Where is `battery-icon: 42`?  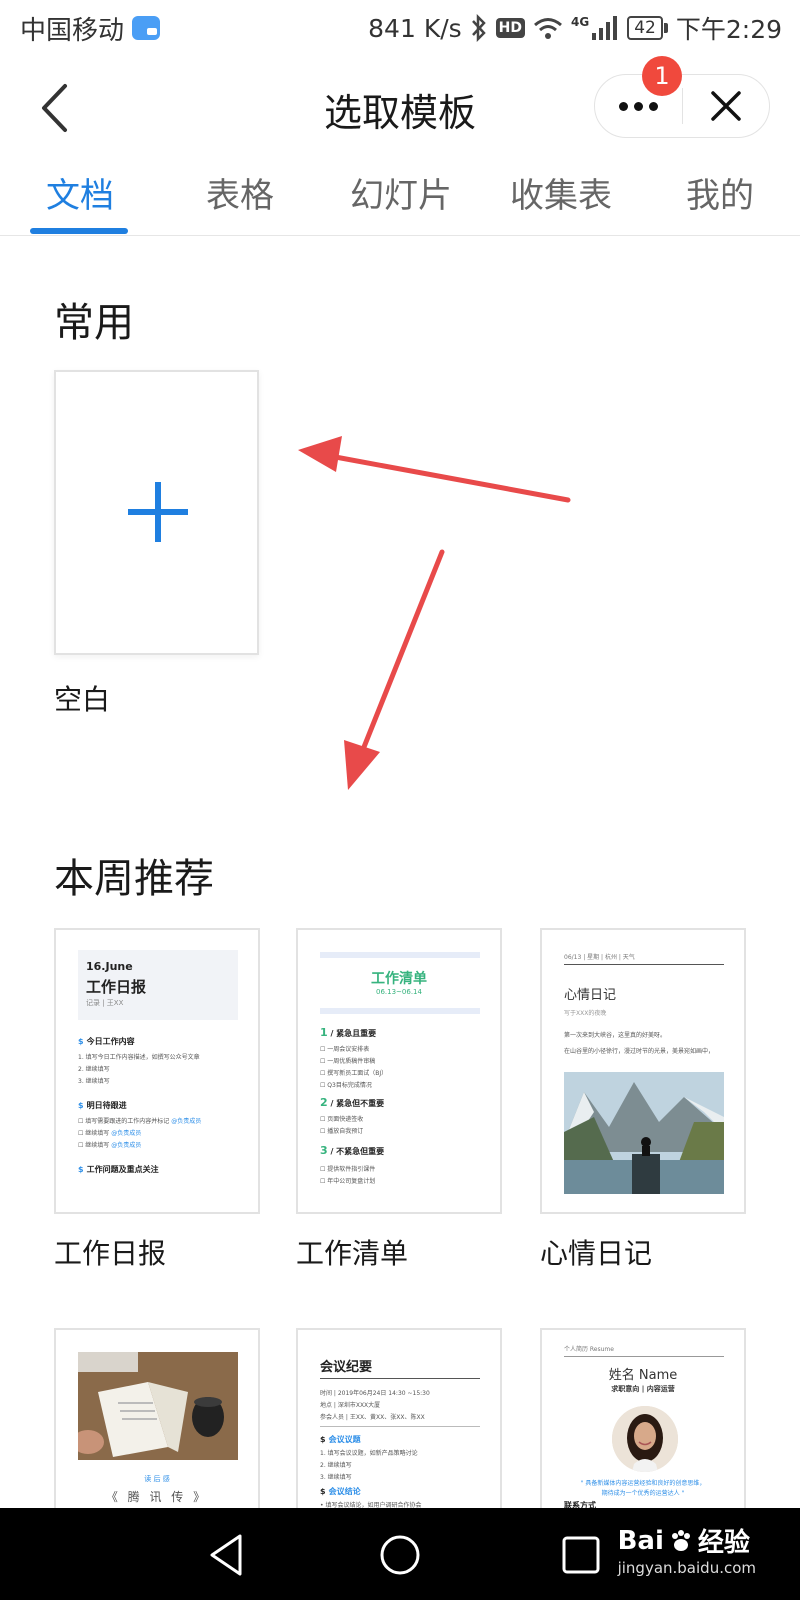
battery-icon: 42 is located at coordinates (647, 28).